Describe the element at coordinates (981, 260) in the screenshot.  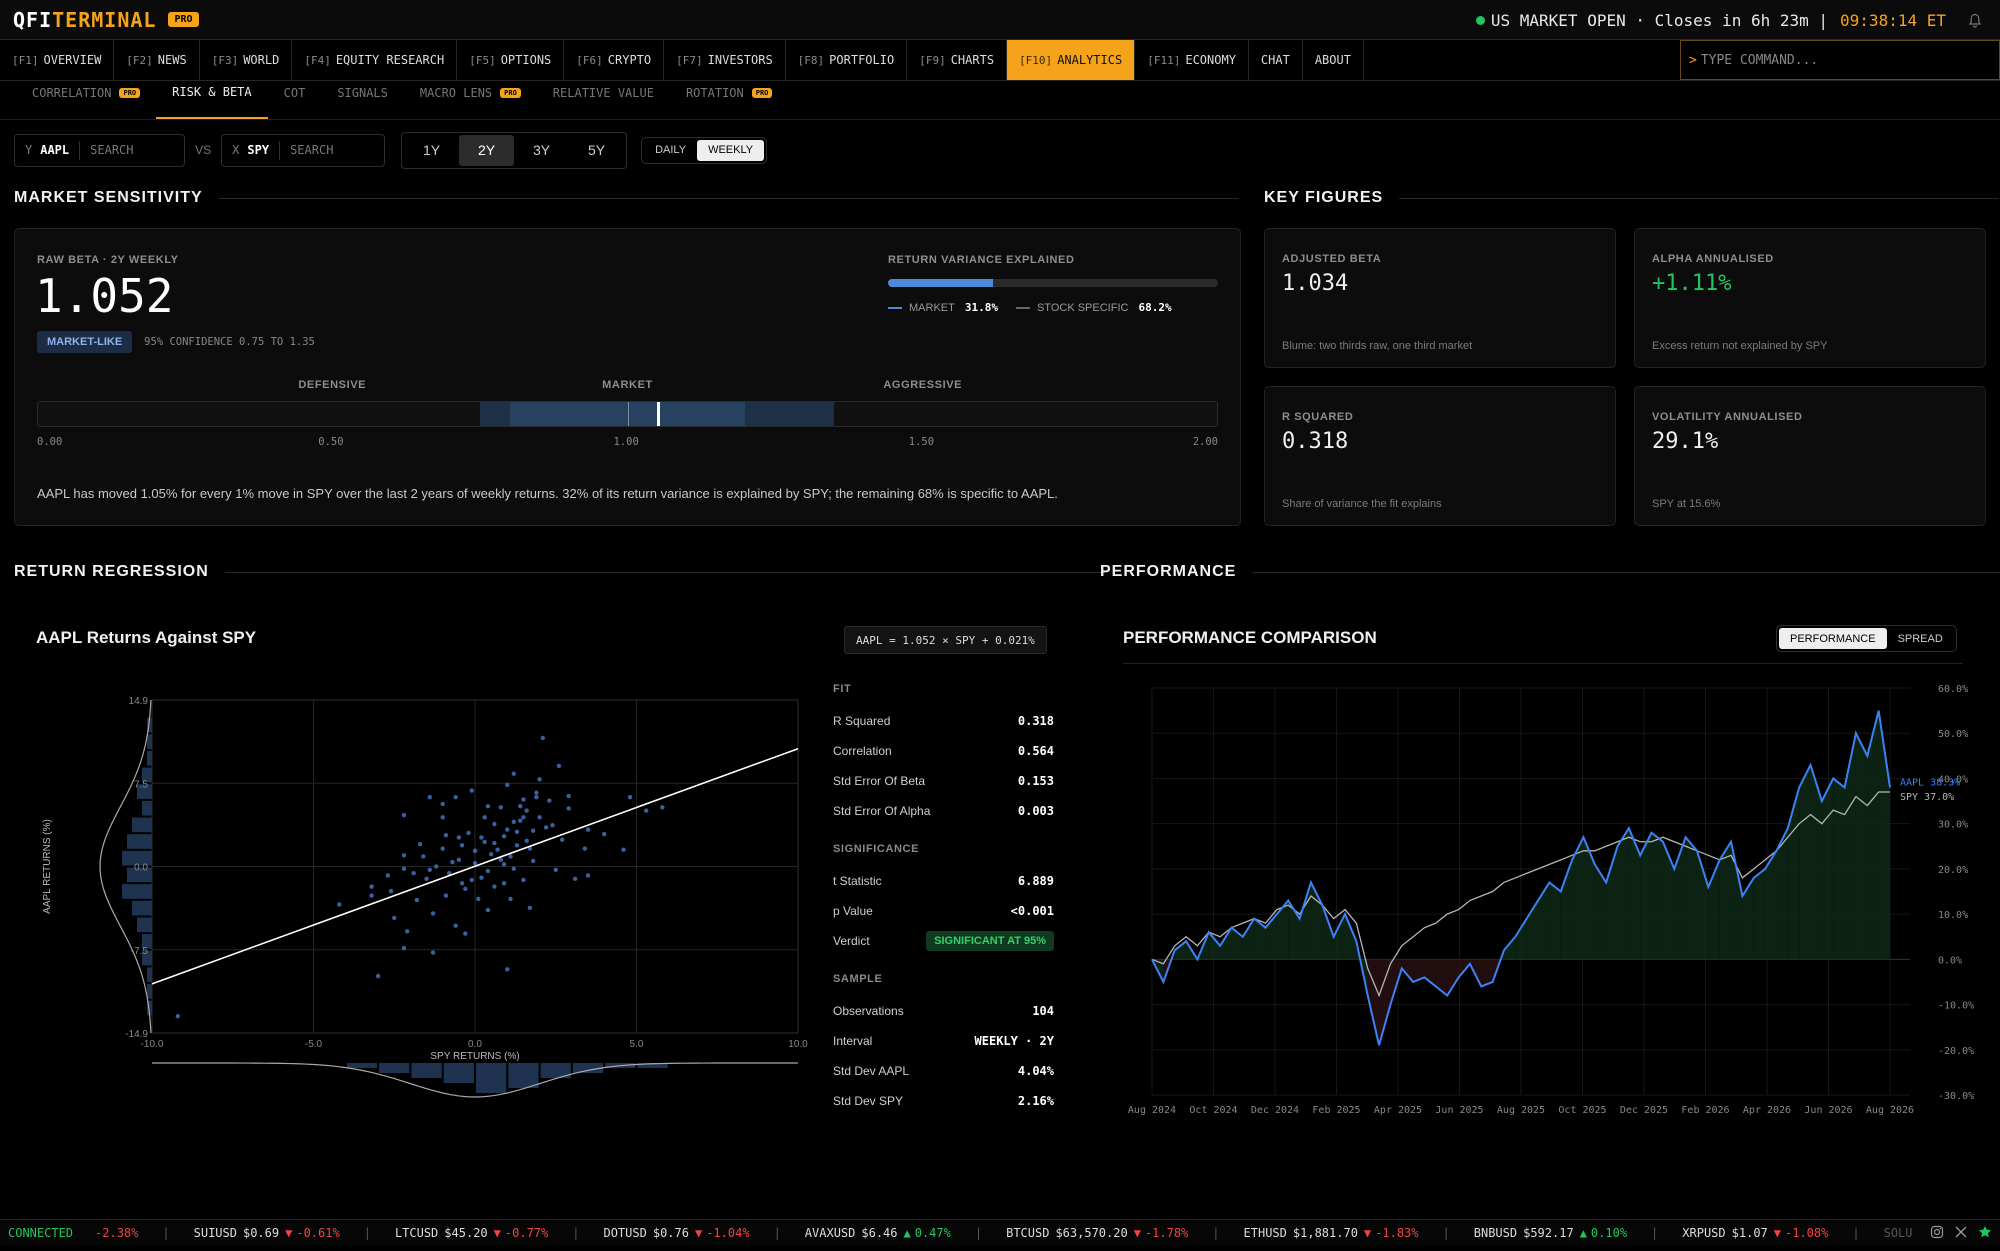
I see `variance-label: RETURN VARIANCE EXPLAINED` at that location.